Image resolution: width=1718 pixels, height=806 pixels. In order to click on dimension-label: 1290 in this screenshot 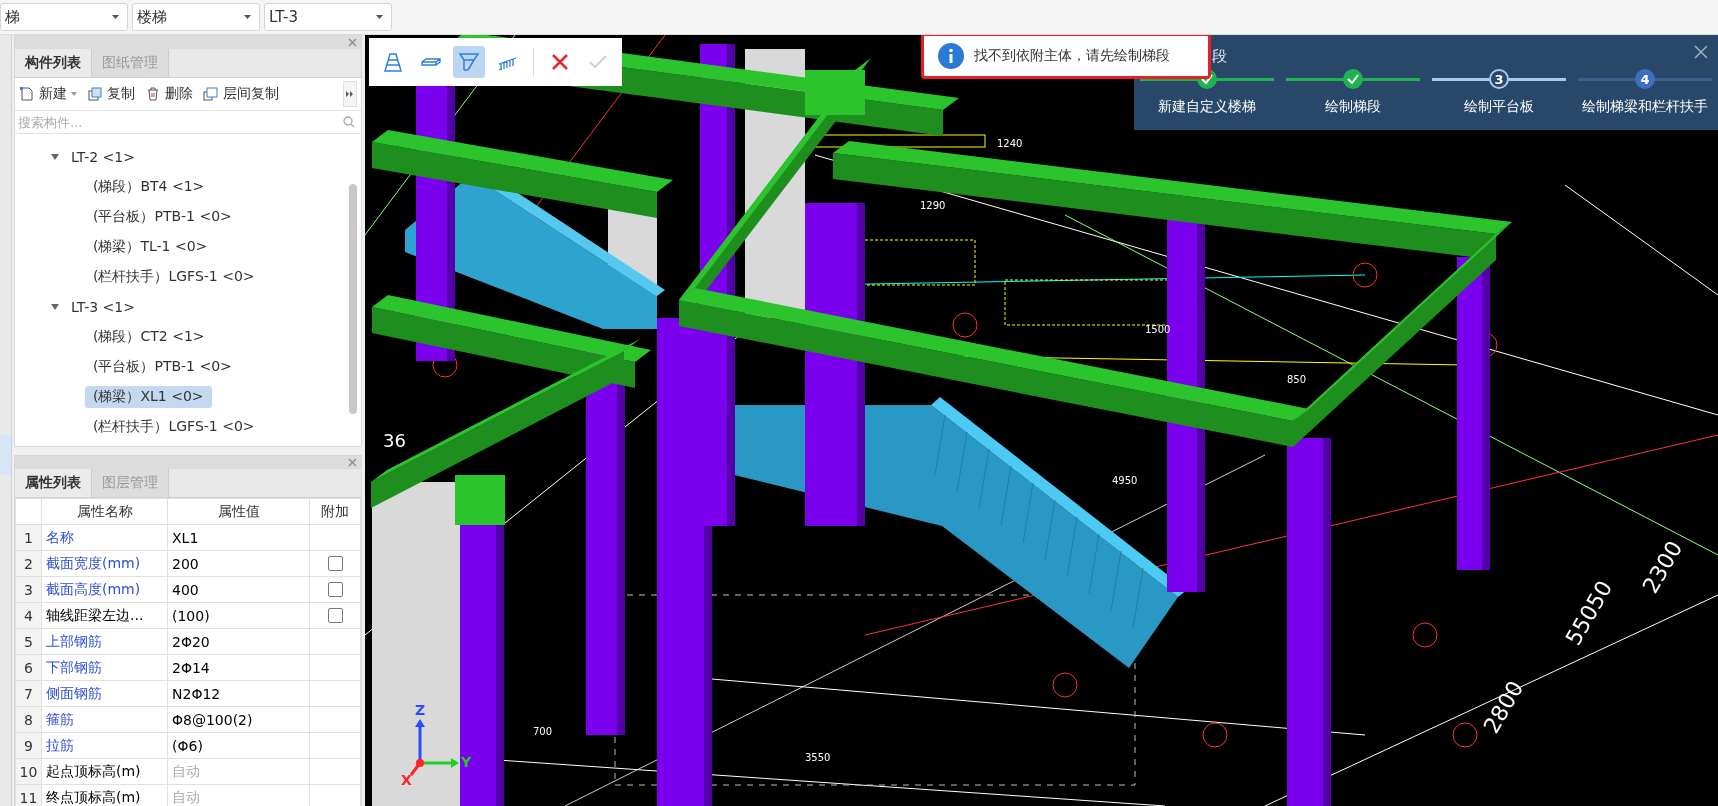, I will do `click(933, 205)`.